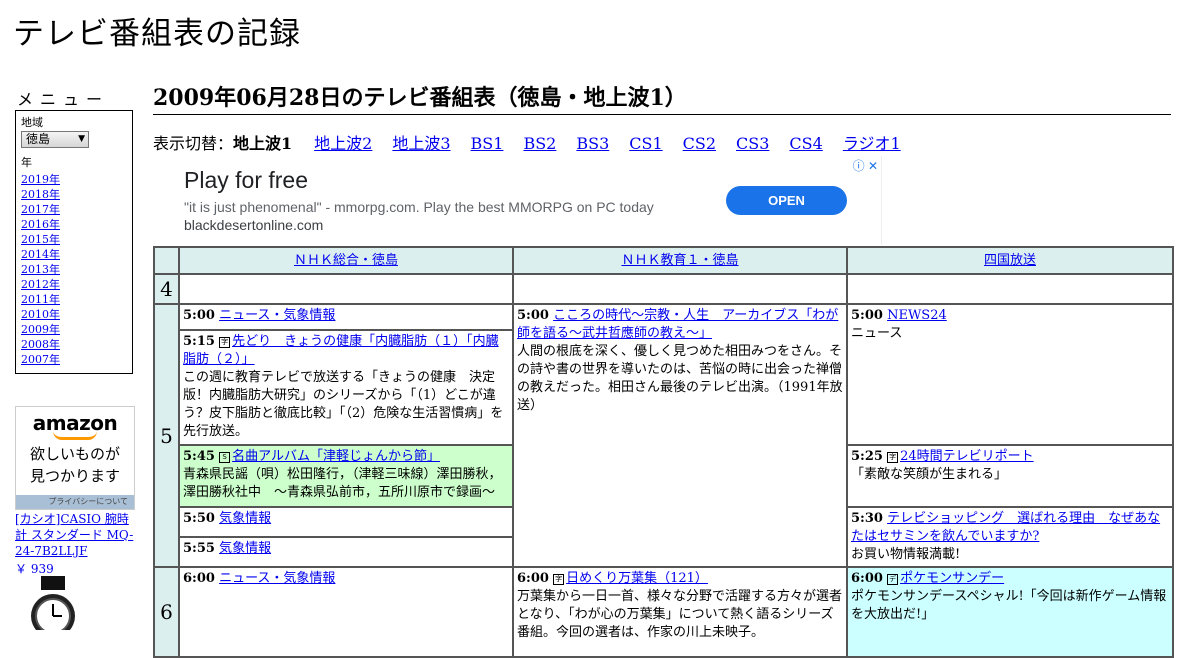 This screenshot has height=658, width=1200. Describe the element at coordinates (53, 603) in the screenshot. I see `watch-image` at that location.